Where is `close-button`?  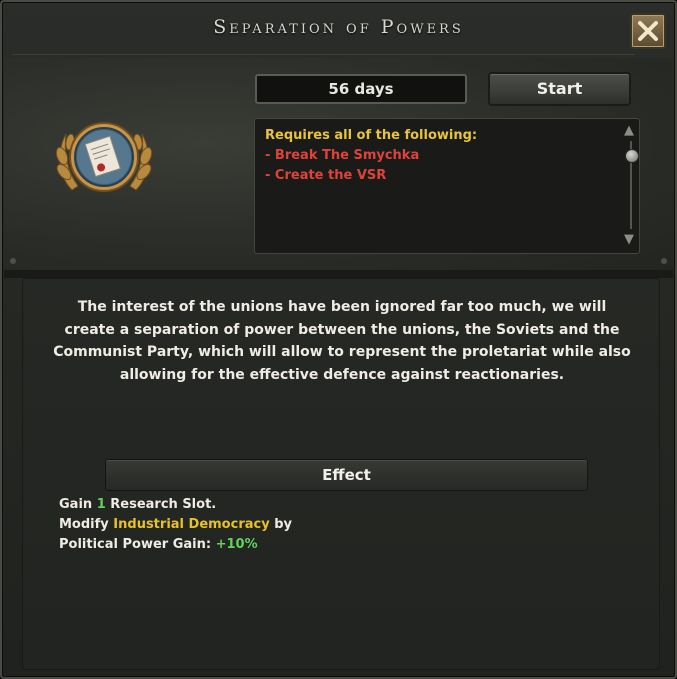
close-button is located at coordinates (648, 31).